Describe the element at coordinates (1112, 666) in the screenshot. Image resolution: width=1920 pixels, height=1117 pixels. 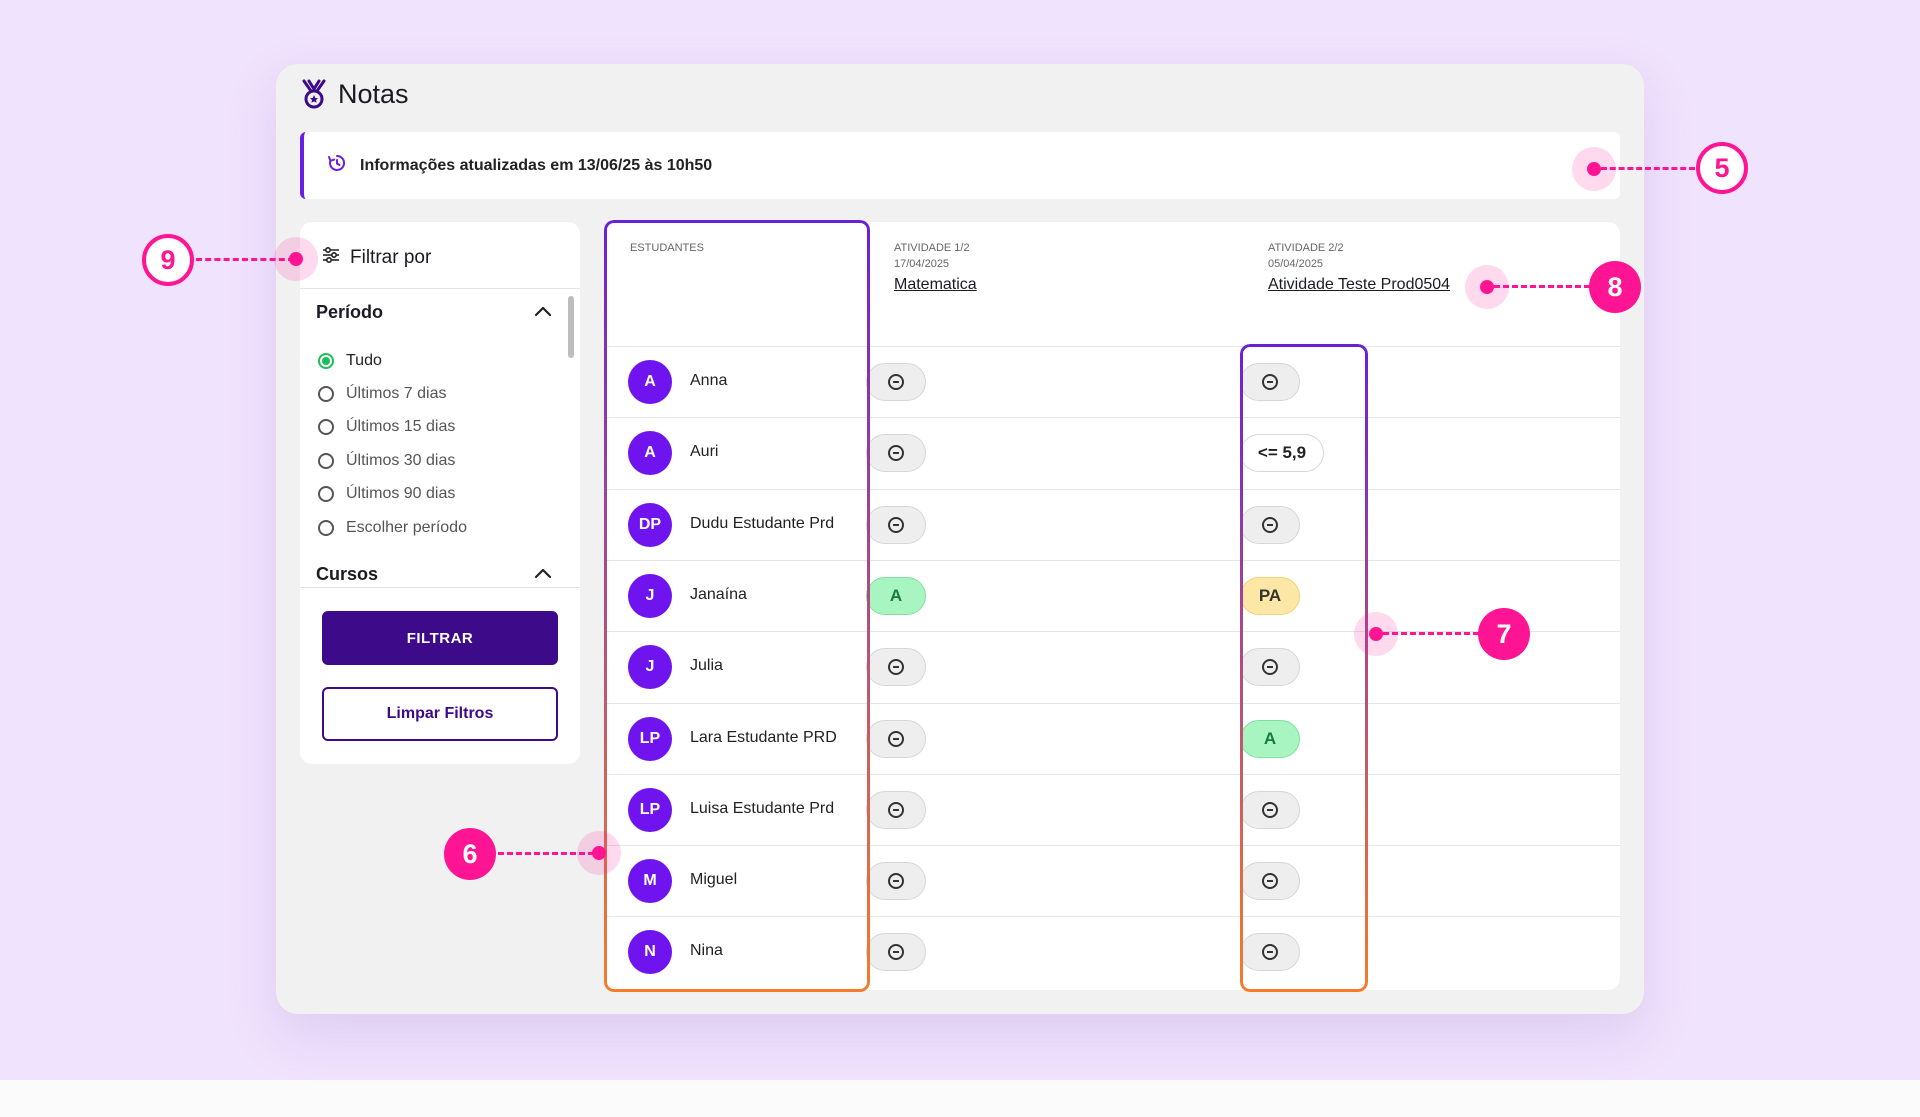
I see `table-row: J Julia` at that location.